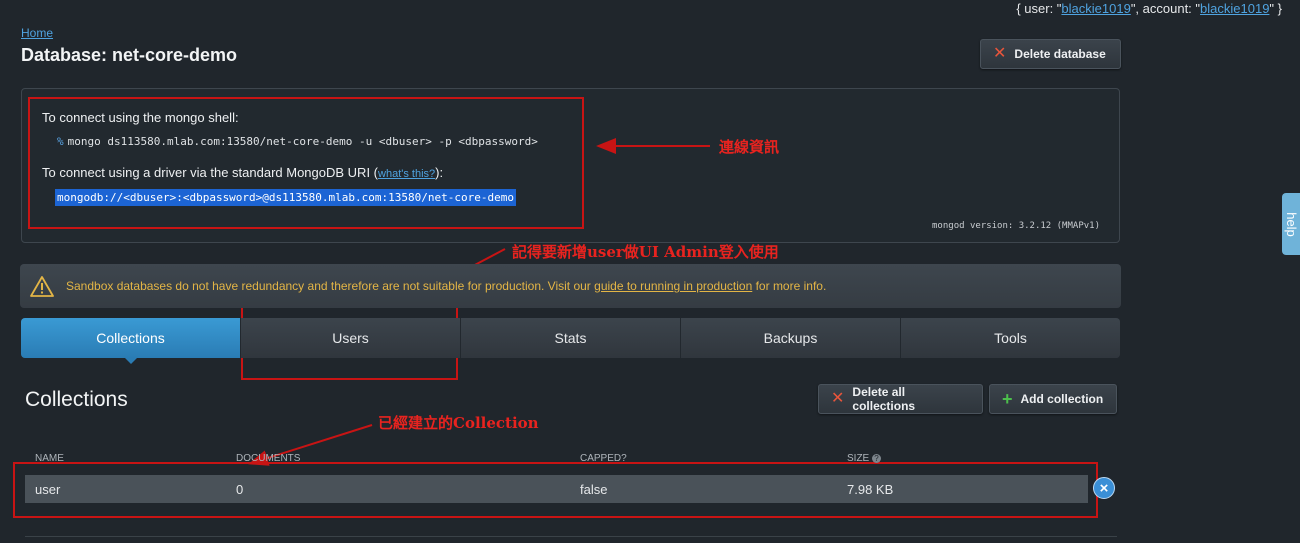 This screenshot has height=543, width=1300. I want to click on column-header-size-label: SIZE, so click(858, 458).